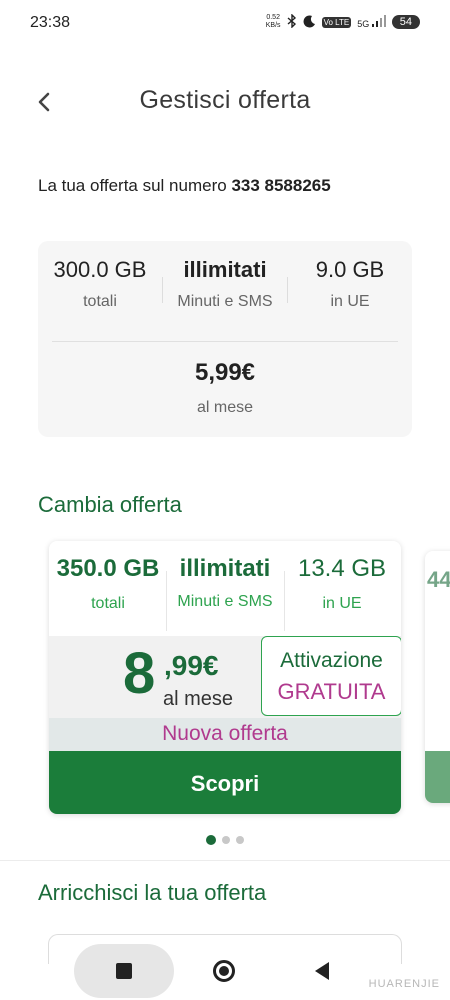 The height and width of the screenshot is (1000, 450). I want to click on carousel-pagination, so click(225, 840).